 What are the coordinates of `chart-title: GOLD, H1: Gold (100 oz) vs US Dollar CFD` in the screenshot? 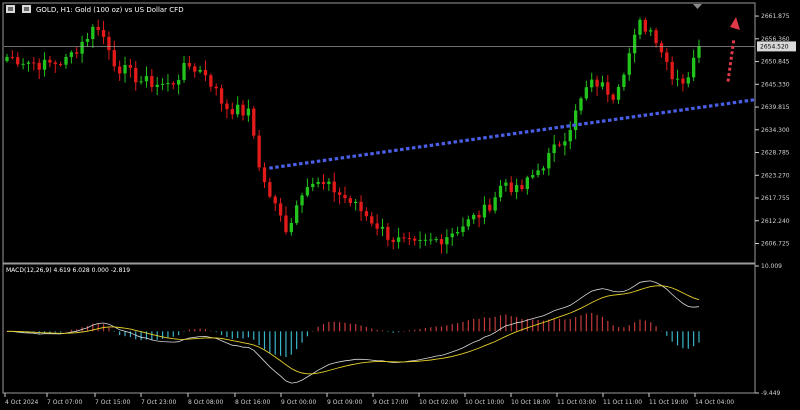 It's located at (110, 10).